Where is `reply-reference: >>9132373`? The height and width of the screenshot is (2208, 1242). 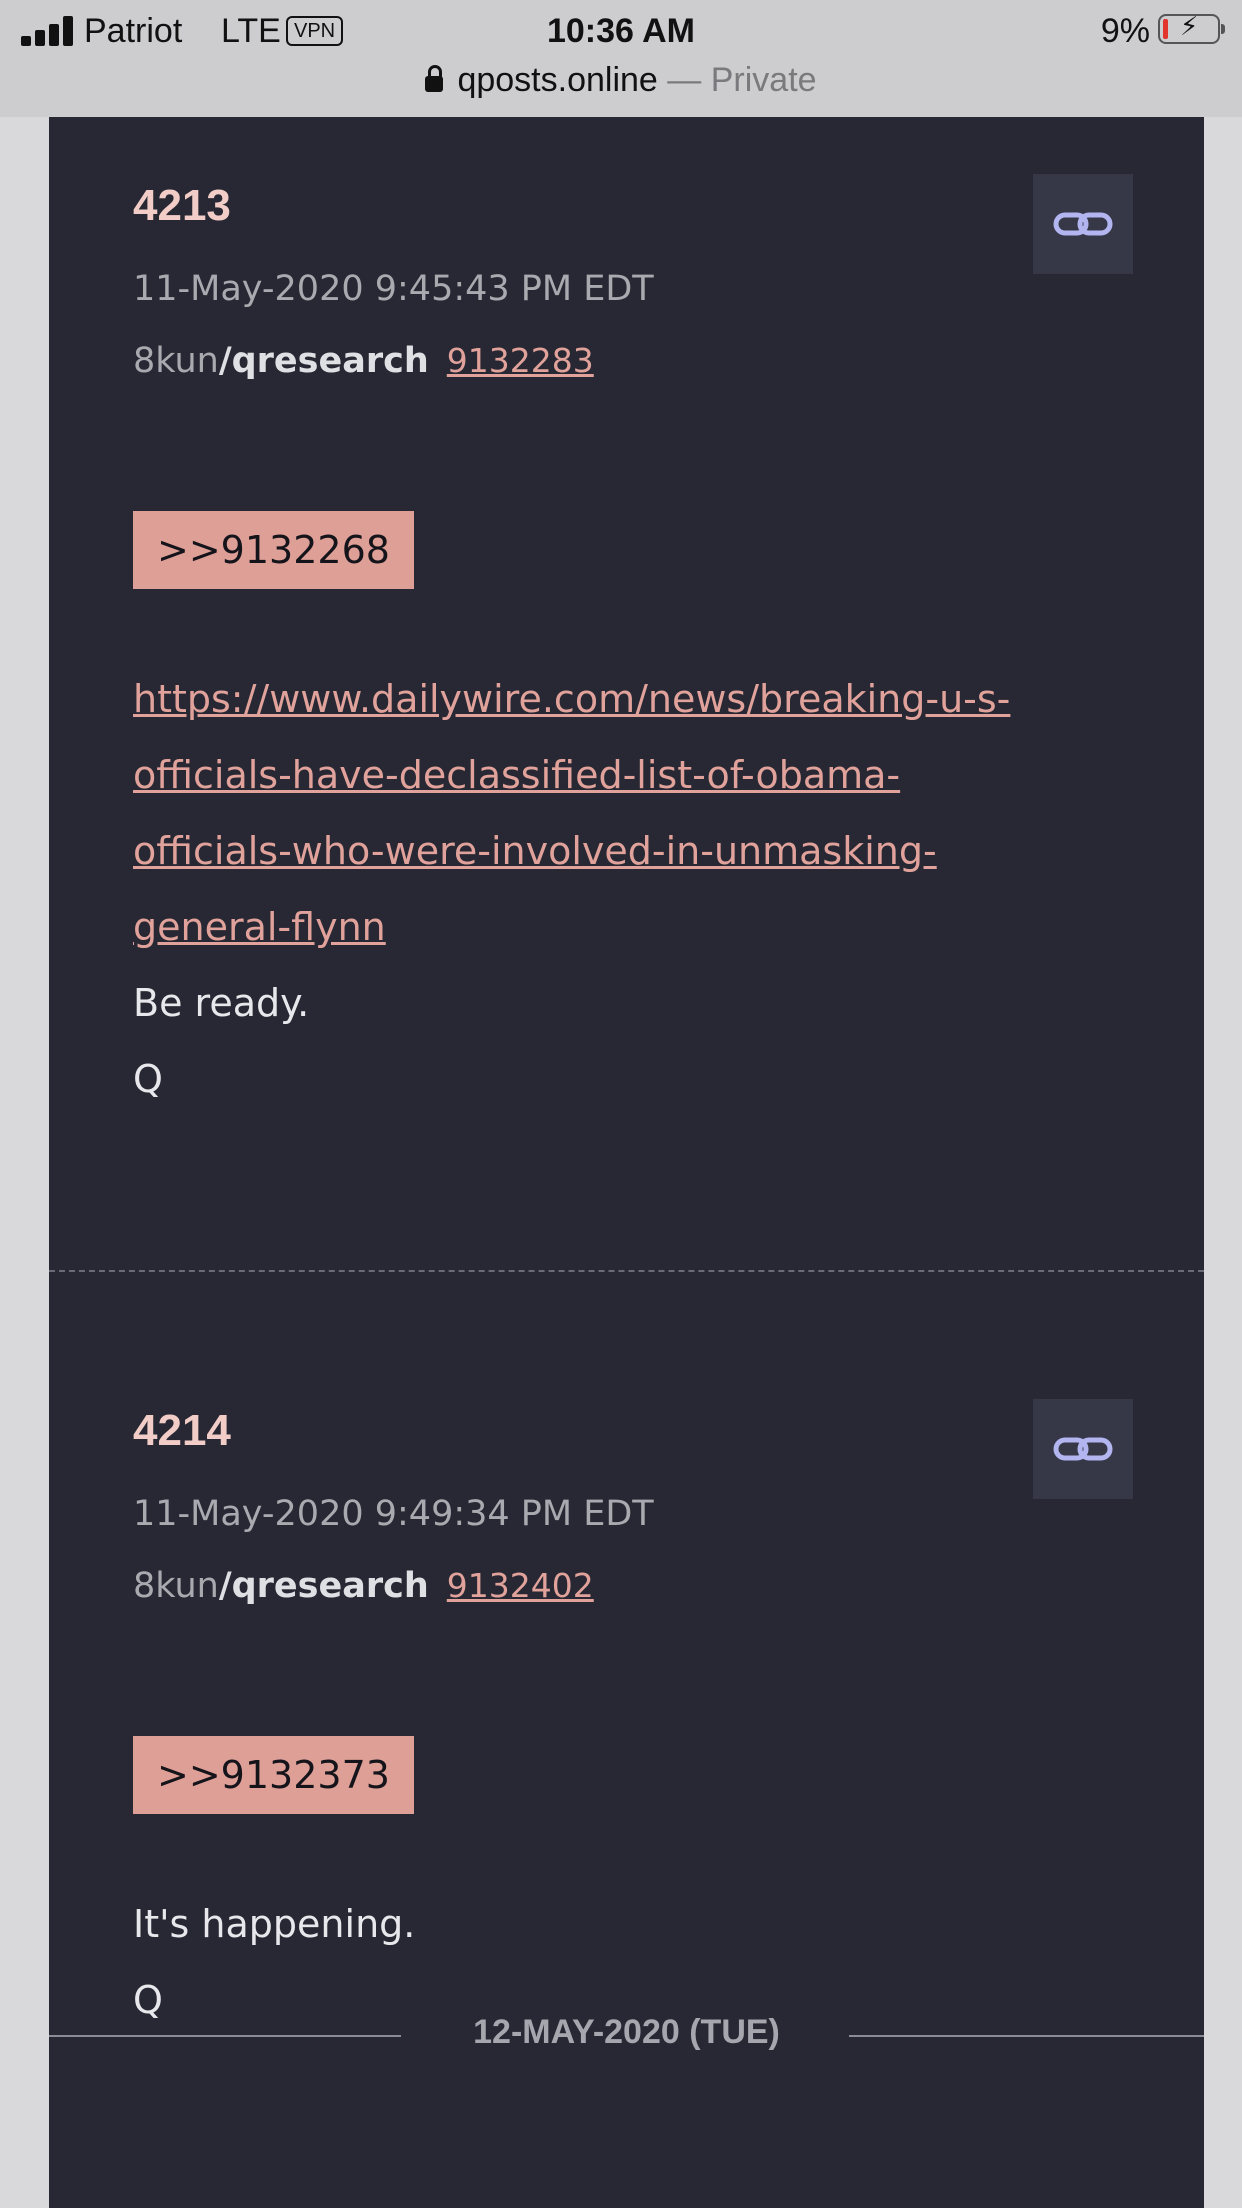
reply-reference: >>9132373 is located at coordinates (273, 1775).